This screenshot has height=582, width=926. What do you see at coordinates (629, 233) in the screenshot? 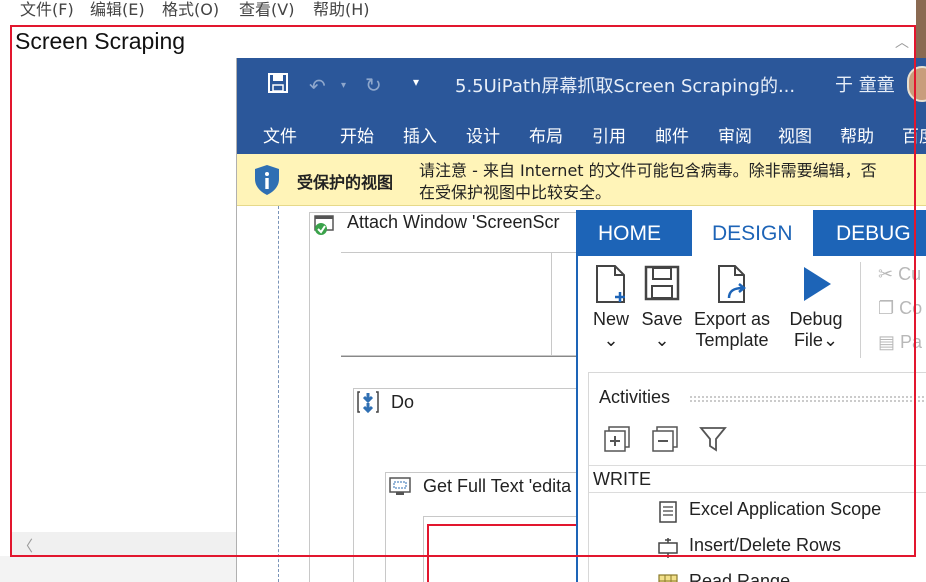
I see `tab-home: HOME` at bounding box center [629, 233].